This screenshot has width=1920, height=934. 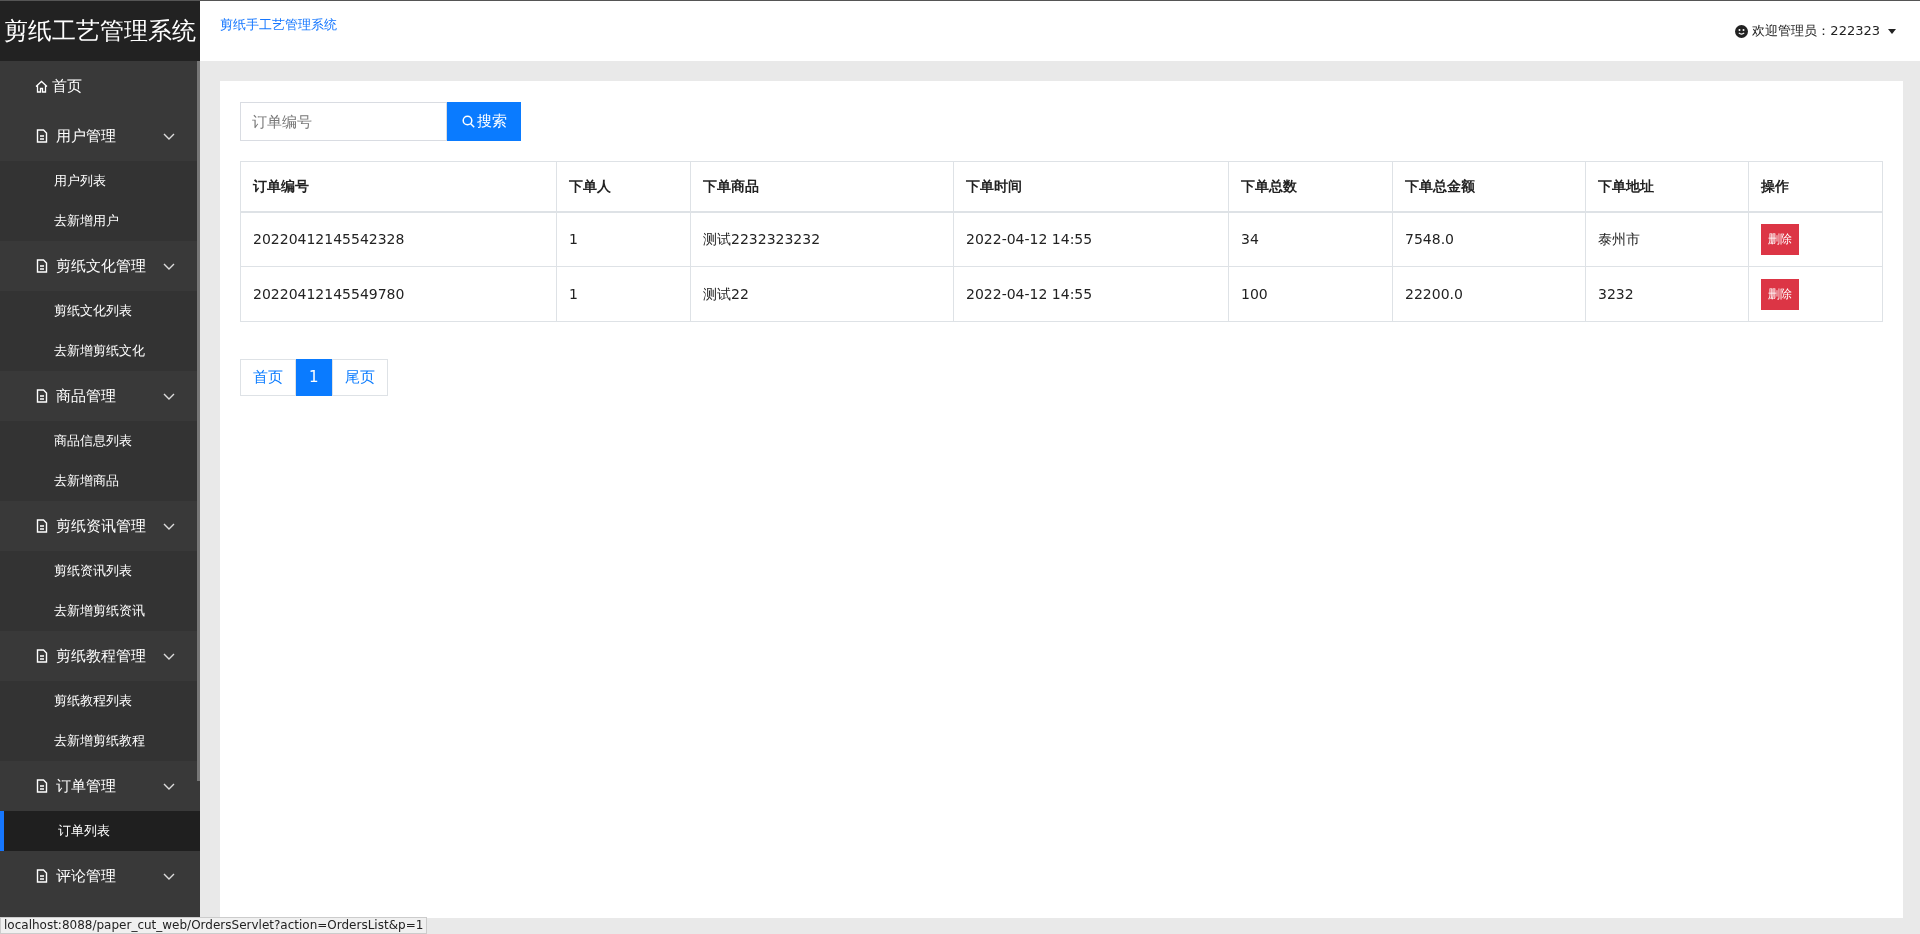 I want to click on caret-icon, so click(x=1892, y=31).